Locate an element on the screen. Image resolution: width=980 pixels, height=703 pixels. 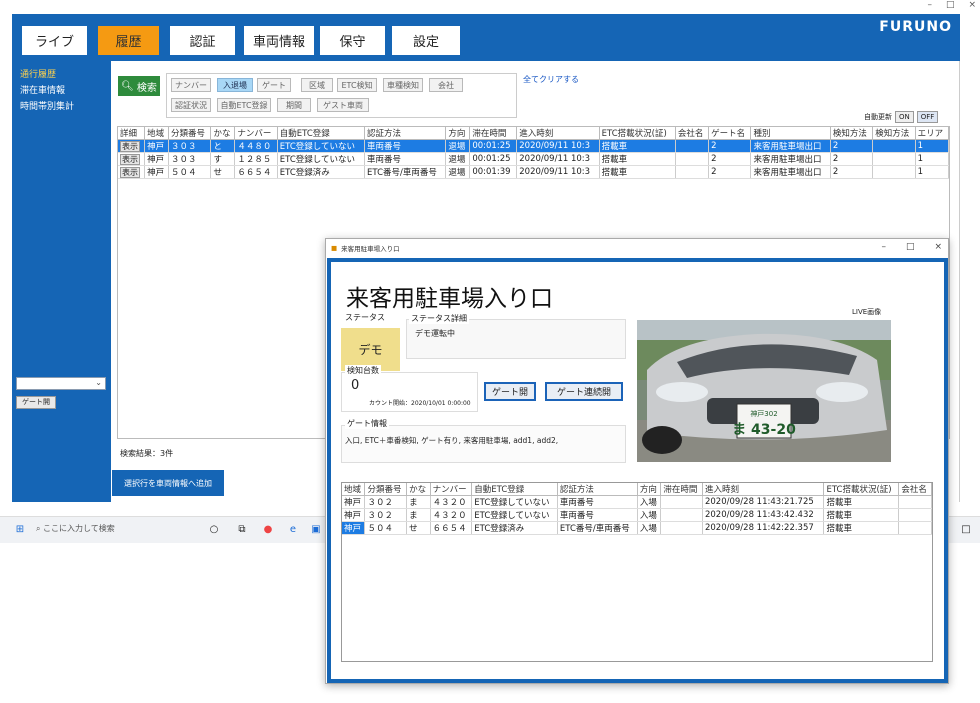
filter-gate: ゲート is located at coordinates (274, 85).